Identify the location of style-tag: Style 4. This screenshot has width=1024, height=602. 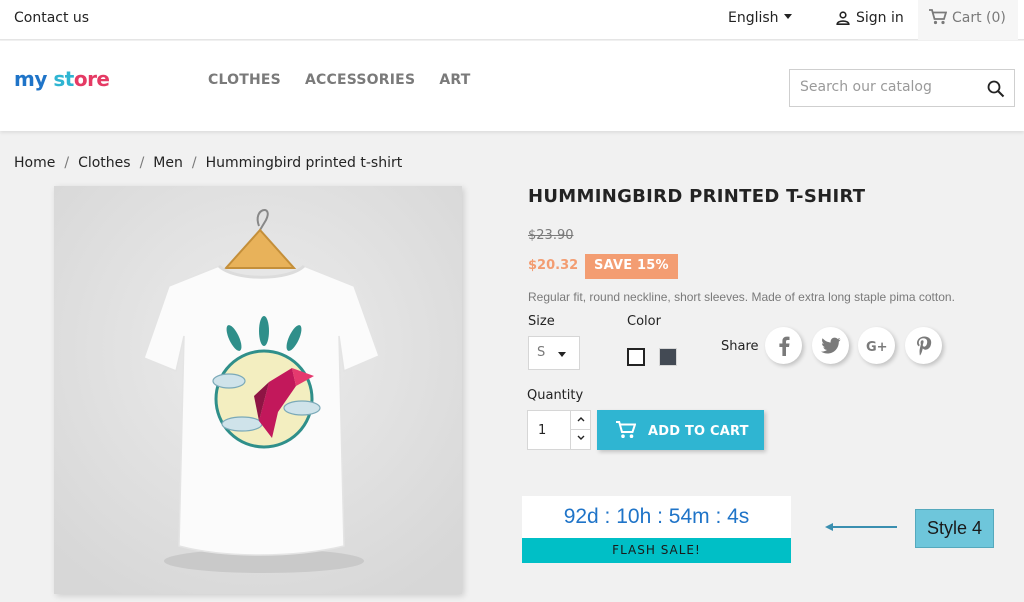
(954, 528).